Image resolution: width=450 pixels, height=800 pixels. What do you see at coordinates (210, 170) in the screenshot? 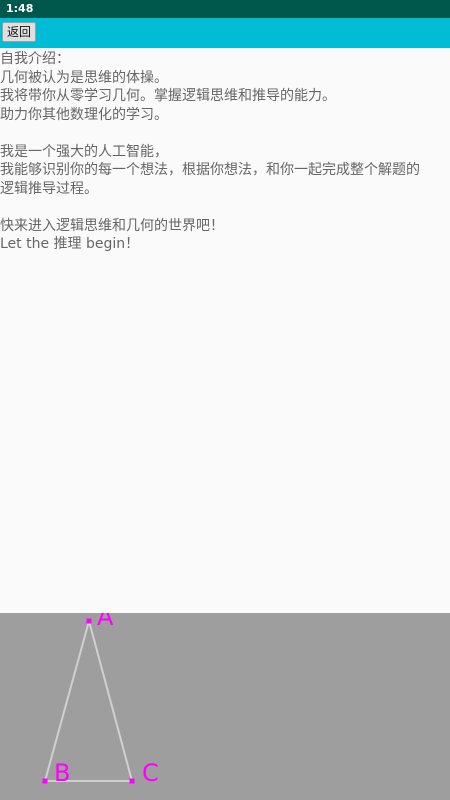
I see `intro-line: 我能够识别你的每一个想法，根据你想法，和你一起完成整个解题的` at bounding box center [210, 170].